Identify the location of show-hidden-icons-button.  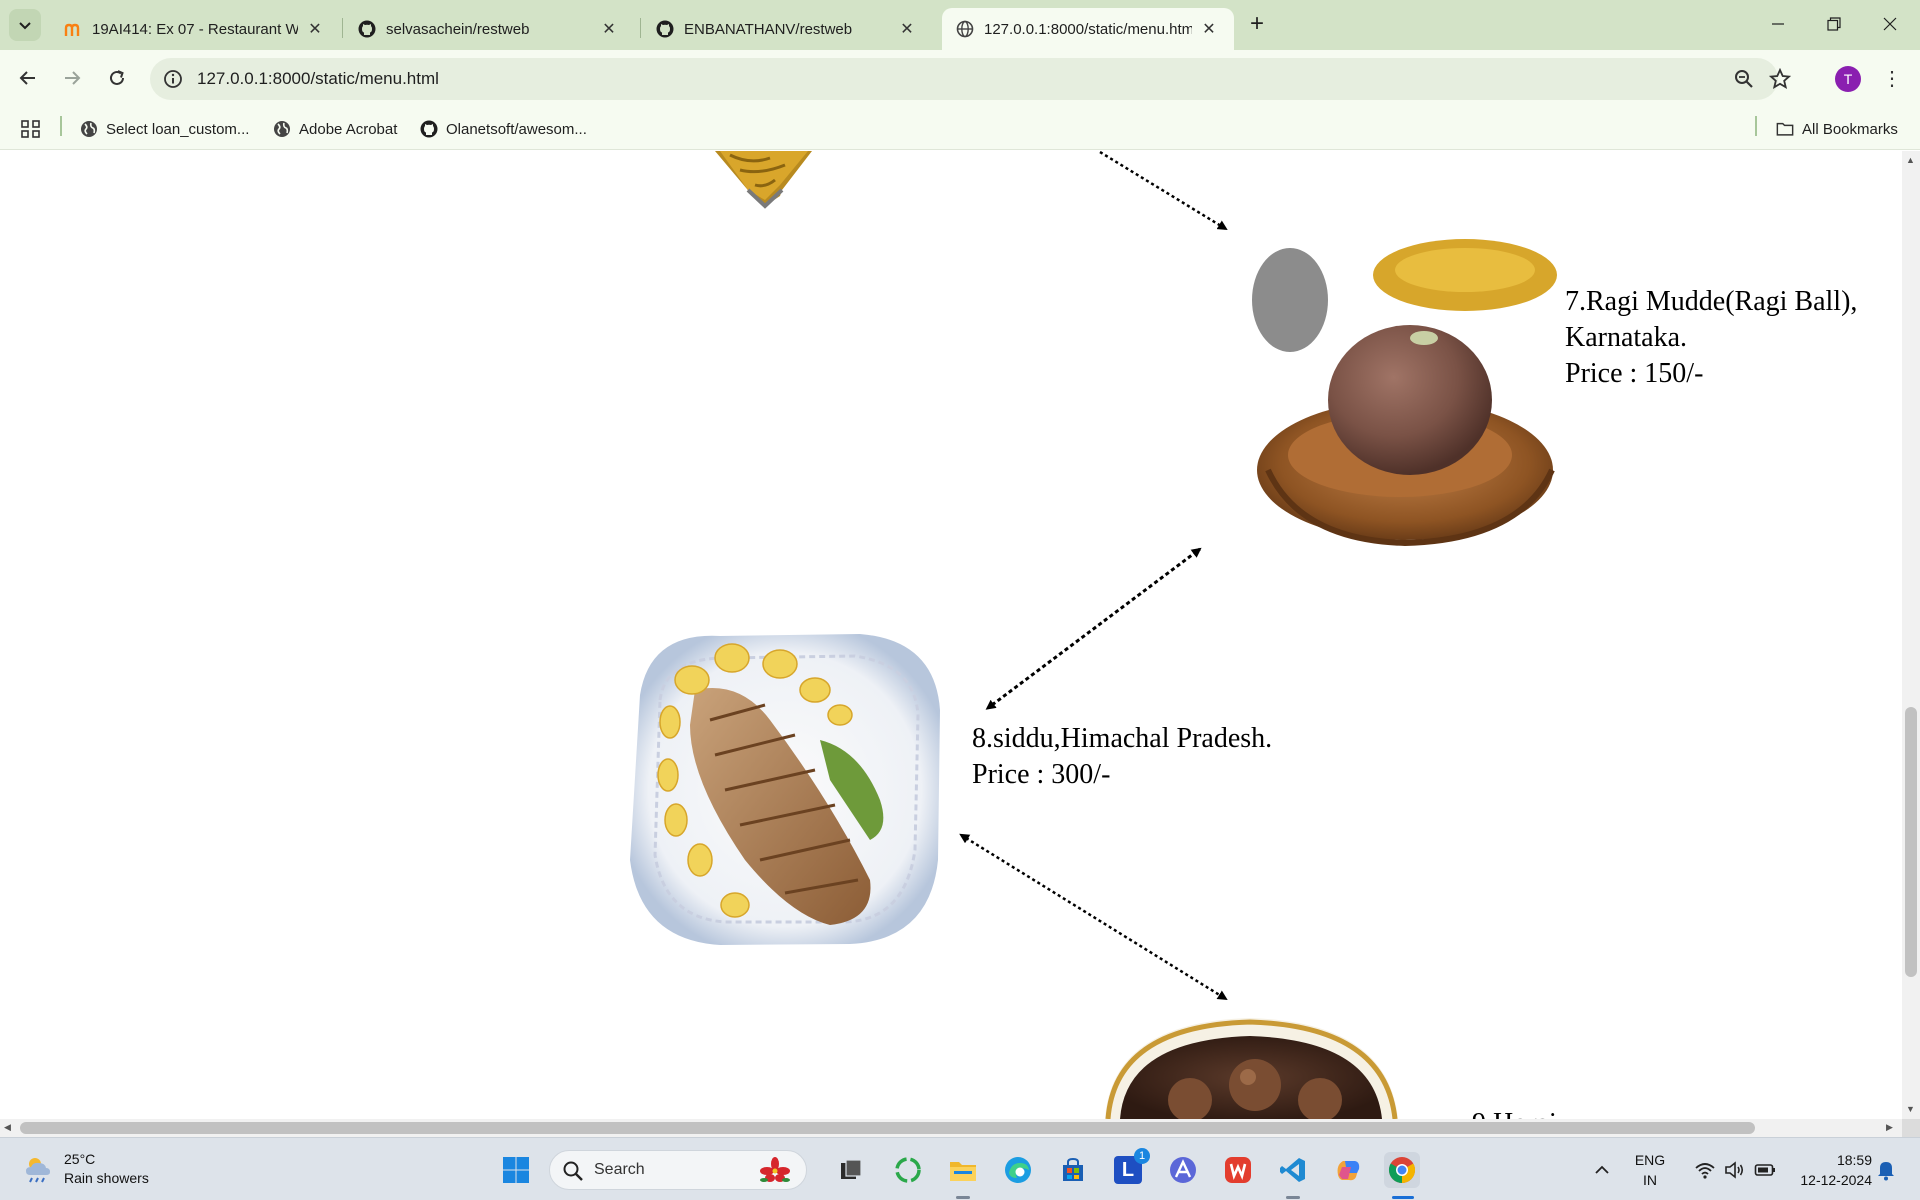
(1602, 1170).